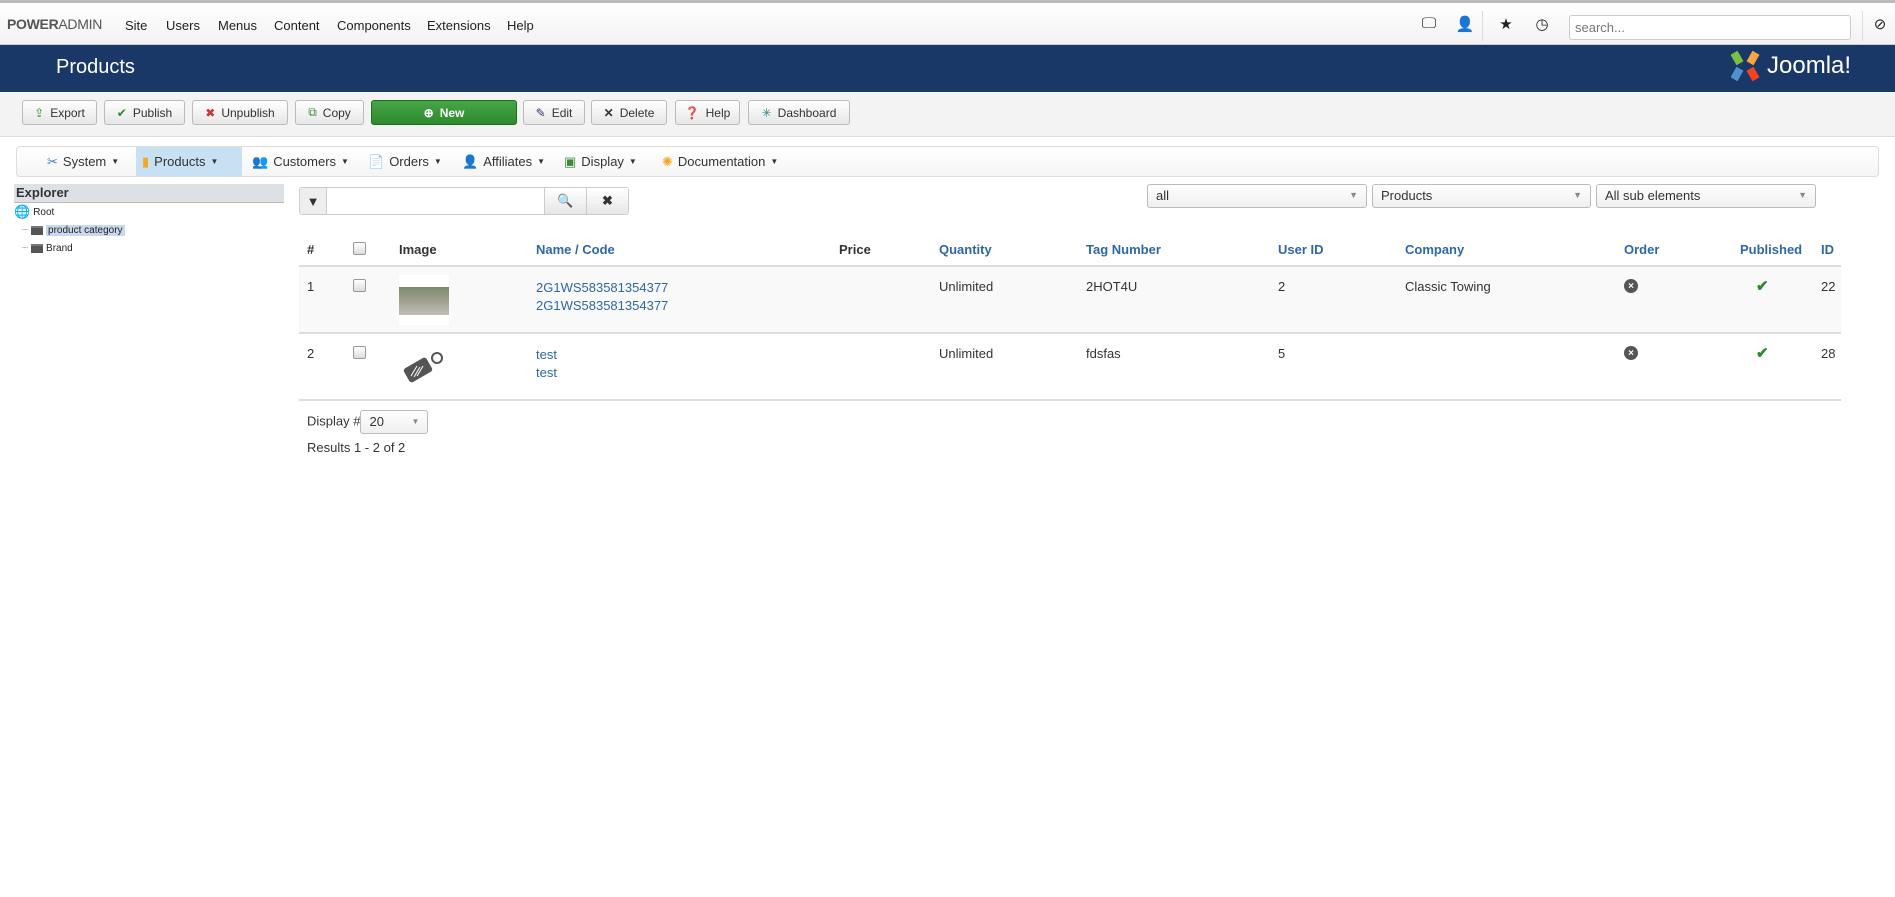 The height and width of the screenshot is (897, 1895). Describe the element at coordinates (807, 112) in the screenshot. I see `dashboard-label: Dashboard` at that location.